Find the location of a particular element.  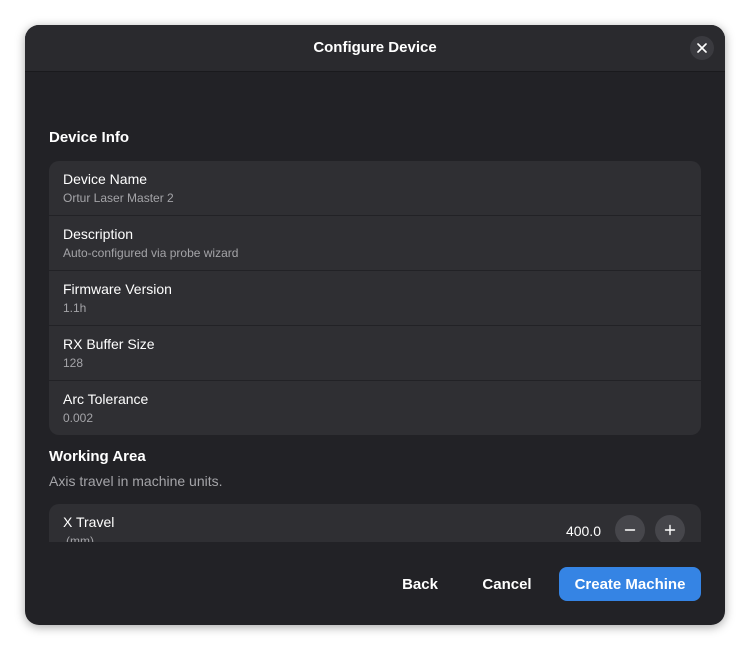

row-title: RX Buffer Size is located at coordinates (109, 344).